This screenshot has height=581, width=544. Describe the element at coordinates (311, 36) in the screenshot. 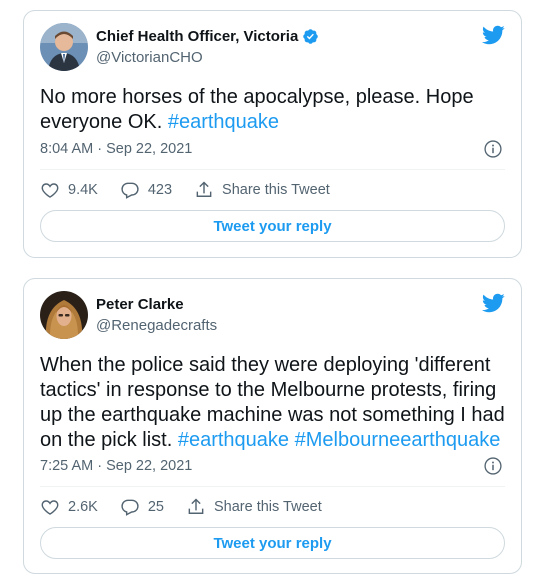

I see `verified-badge-icon` at that location.